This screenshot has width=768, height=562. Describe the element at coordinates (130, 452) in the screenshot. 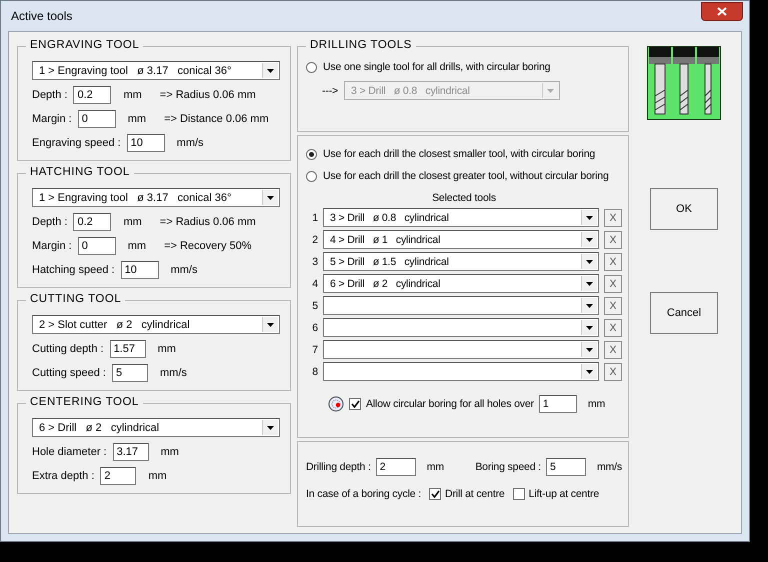

I see `value-field: 3.17` at that location.